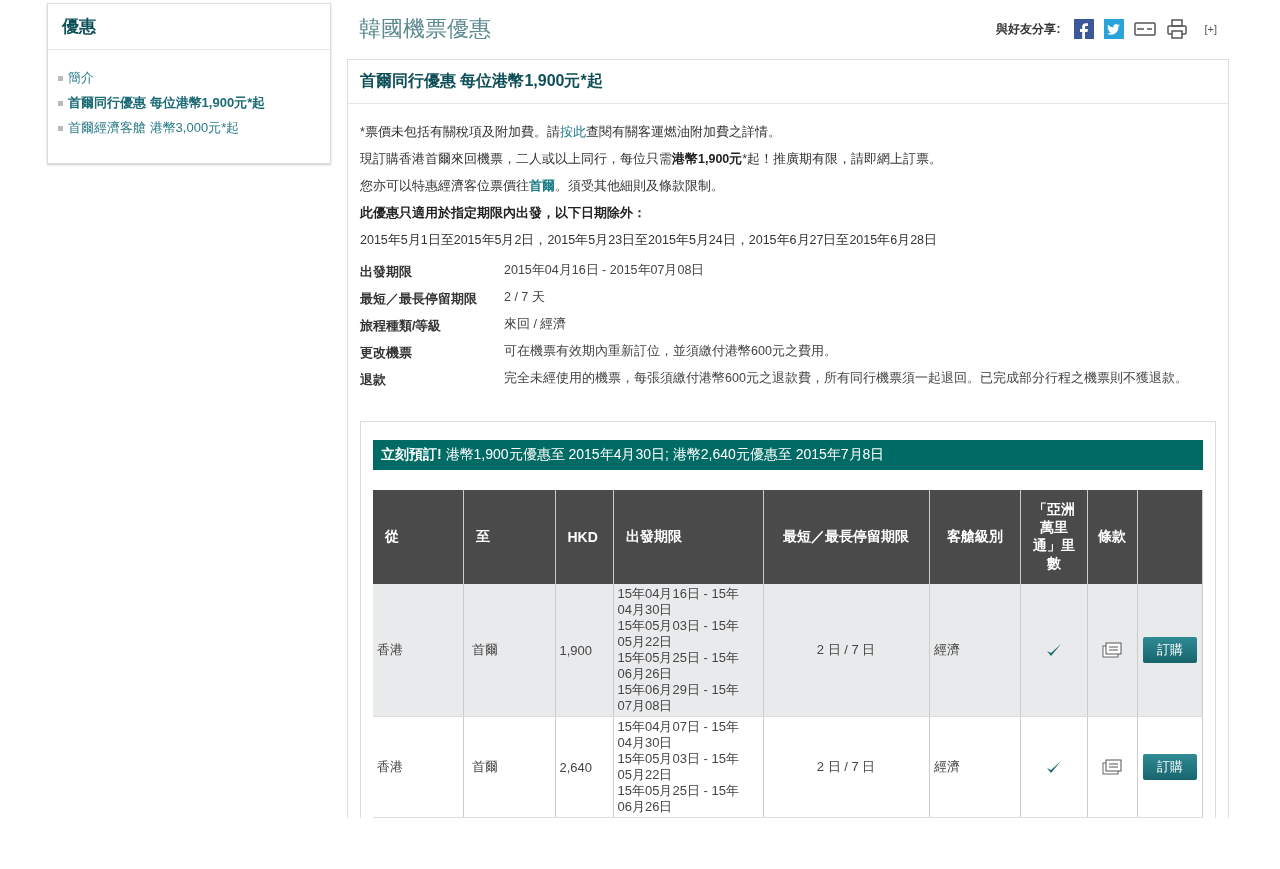 Image resolution: width=1280 pixels, height=869 pixels. Describe the element at coordinates (584, 537) in the screenshot. I see `column-header: HKD` at that location.